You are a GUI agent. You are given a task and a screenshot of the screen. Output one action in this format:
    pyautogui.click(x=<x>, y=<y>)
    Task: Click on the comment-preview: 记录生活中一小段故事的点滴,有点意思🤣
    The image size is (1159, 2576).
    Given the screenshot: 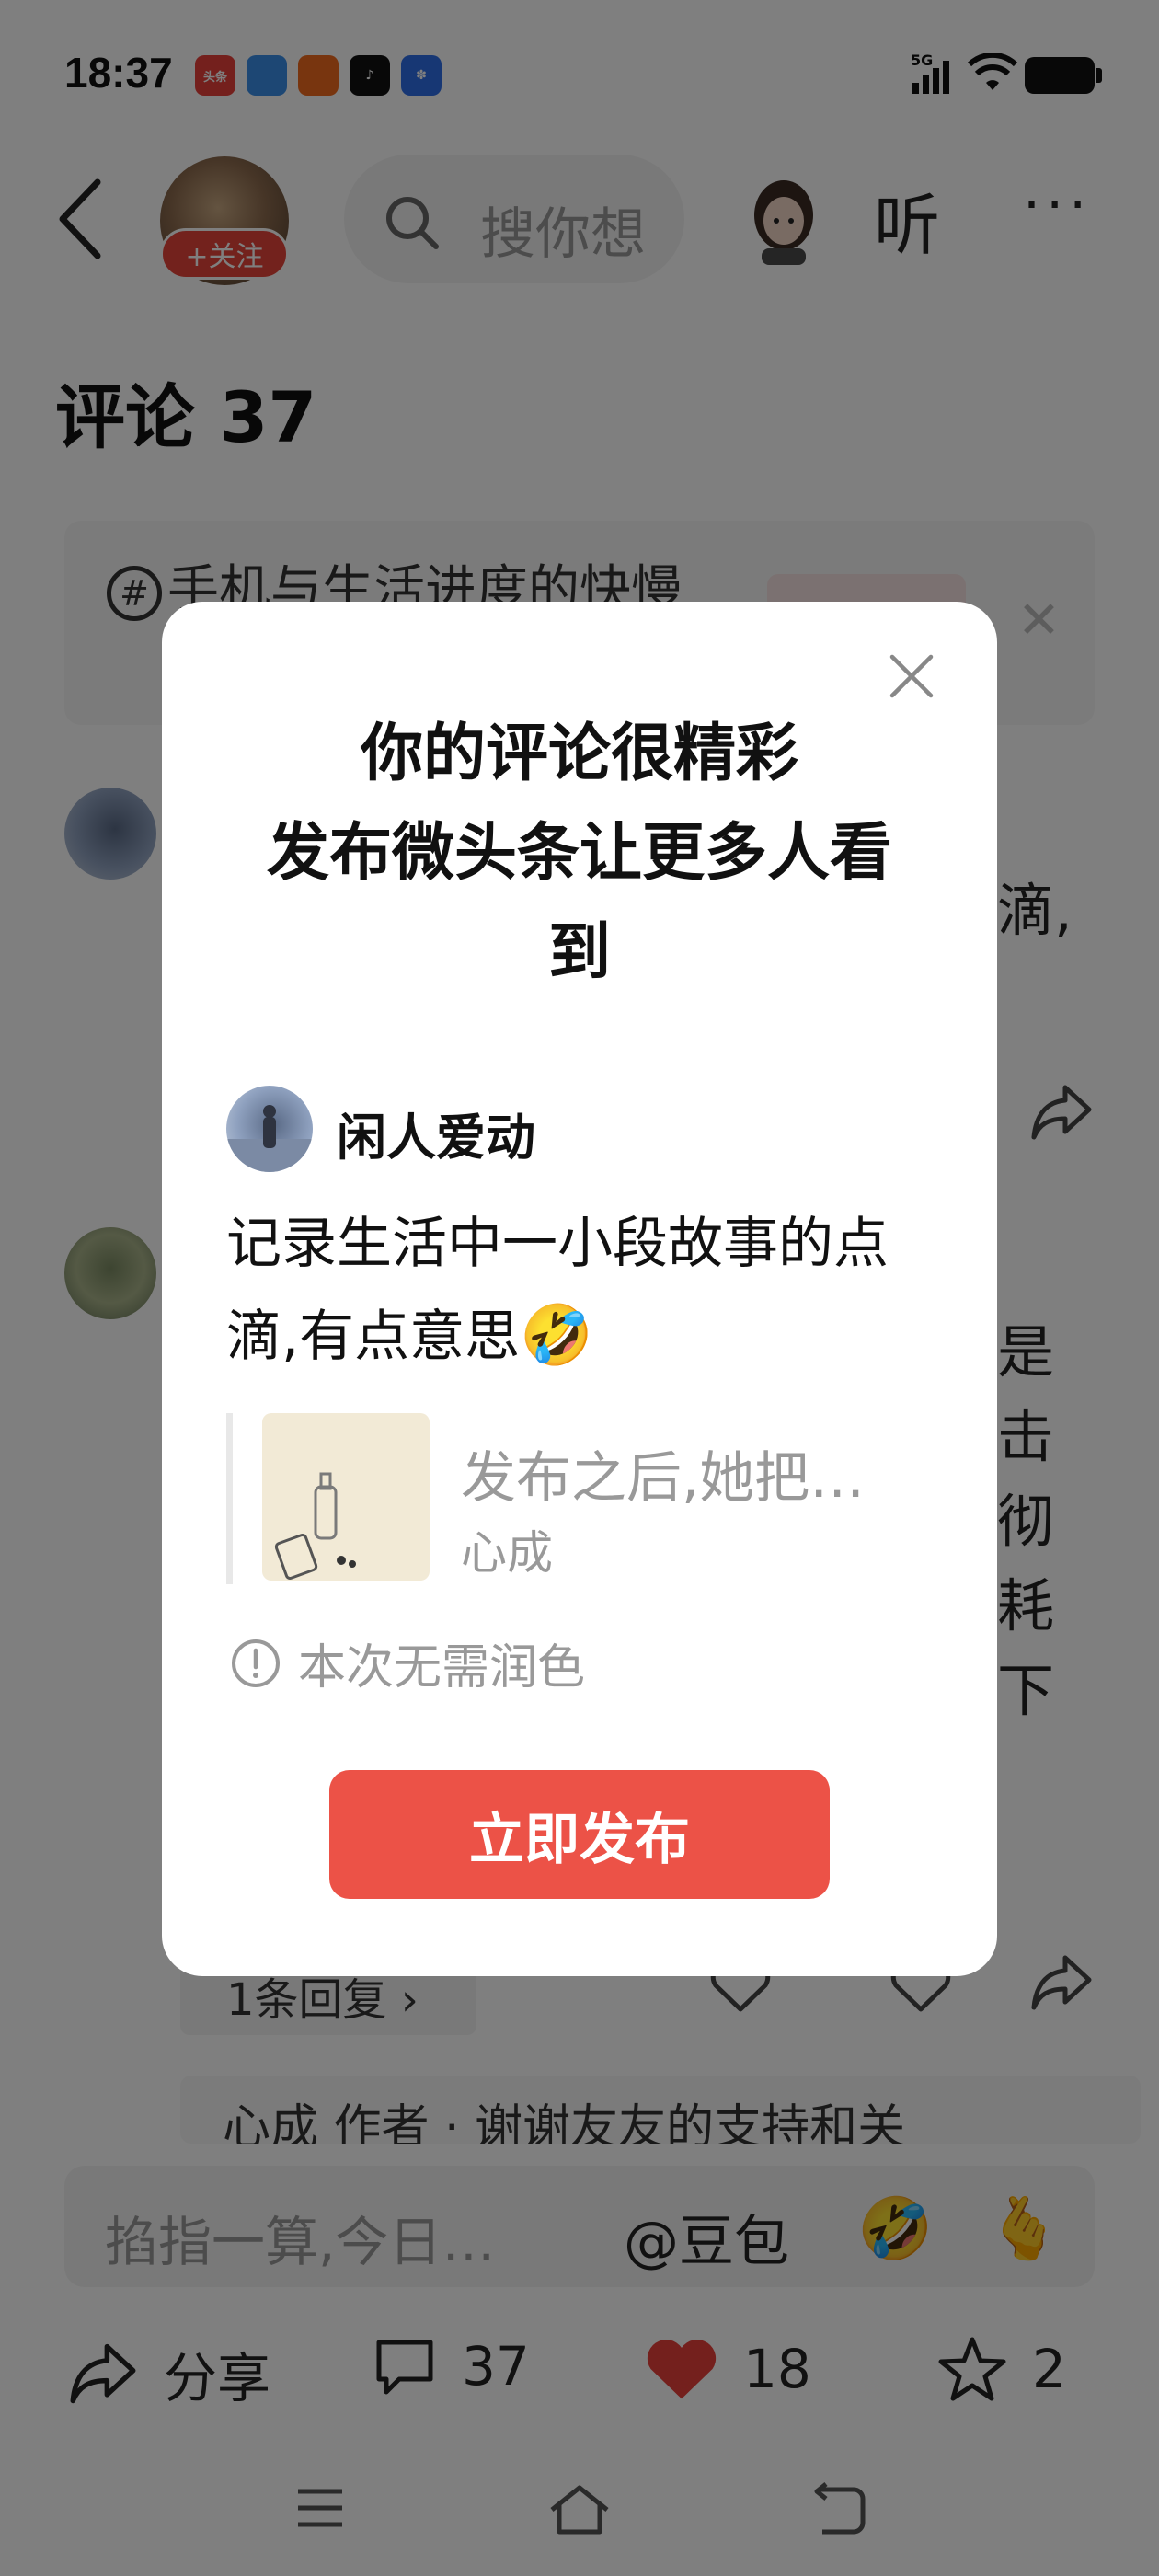 What is the action you would take?
    pyautogui.click(x=580, y=1290)
    